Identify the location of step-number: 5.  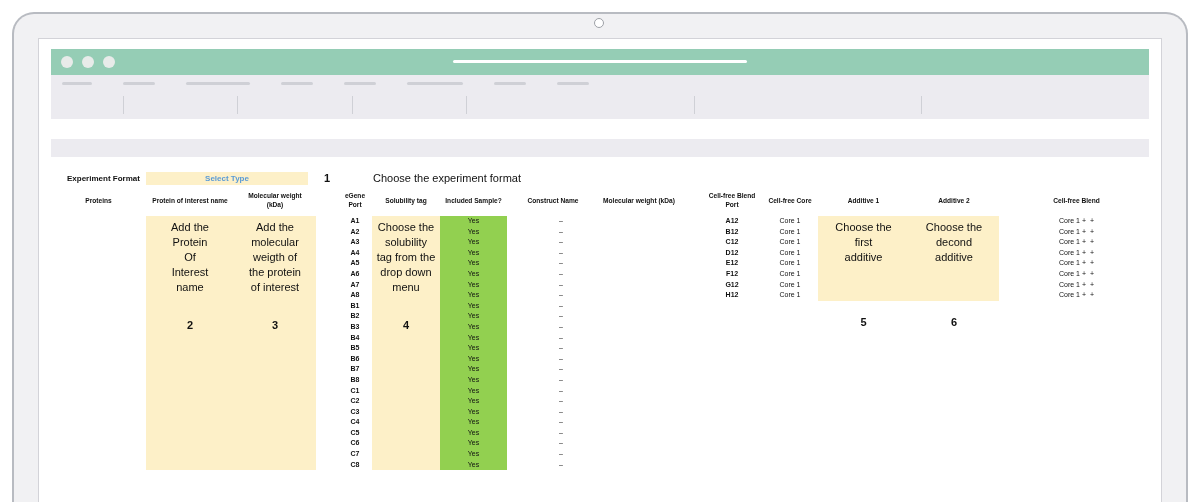
(863, 321).